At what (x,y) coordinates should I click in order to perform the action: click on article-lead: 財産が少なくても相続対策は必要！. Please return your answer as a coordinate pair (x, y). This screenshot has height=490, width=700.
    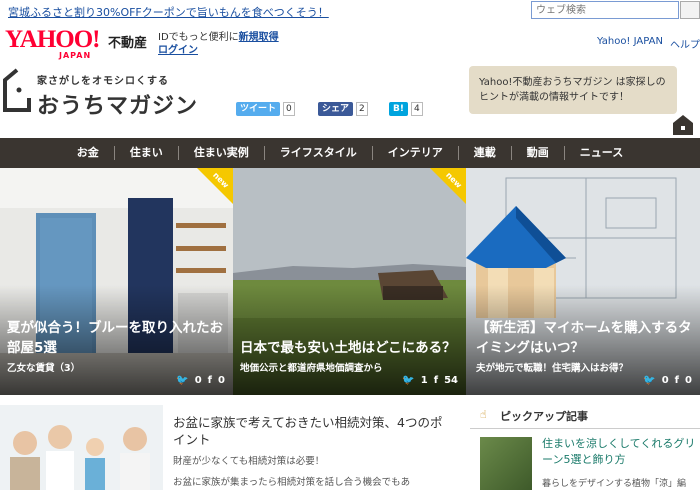
    Looking at the image, I should click on (249, 461).